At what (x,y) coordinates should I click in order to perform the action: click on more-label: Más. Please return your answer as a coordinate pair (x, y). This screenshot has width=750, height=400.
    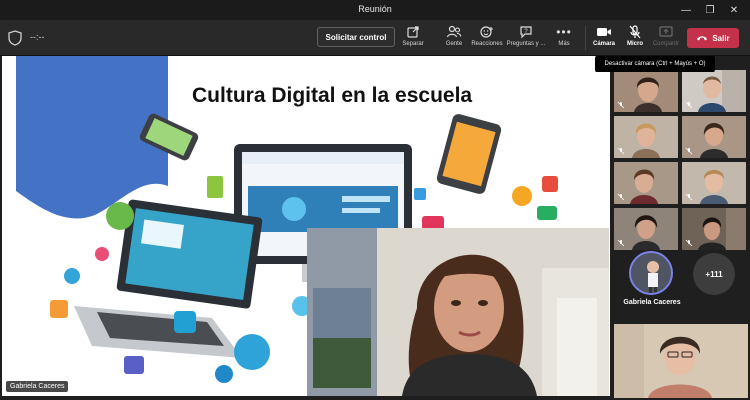
    Looking at the image, I should click on (564, 44).